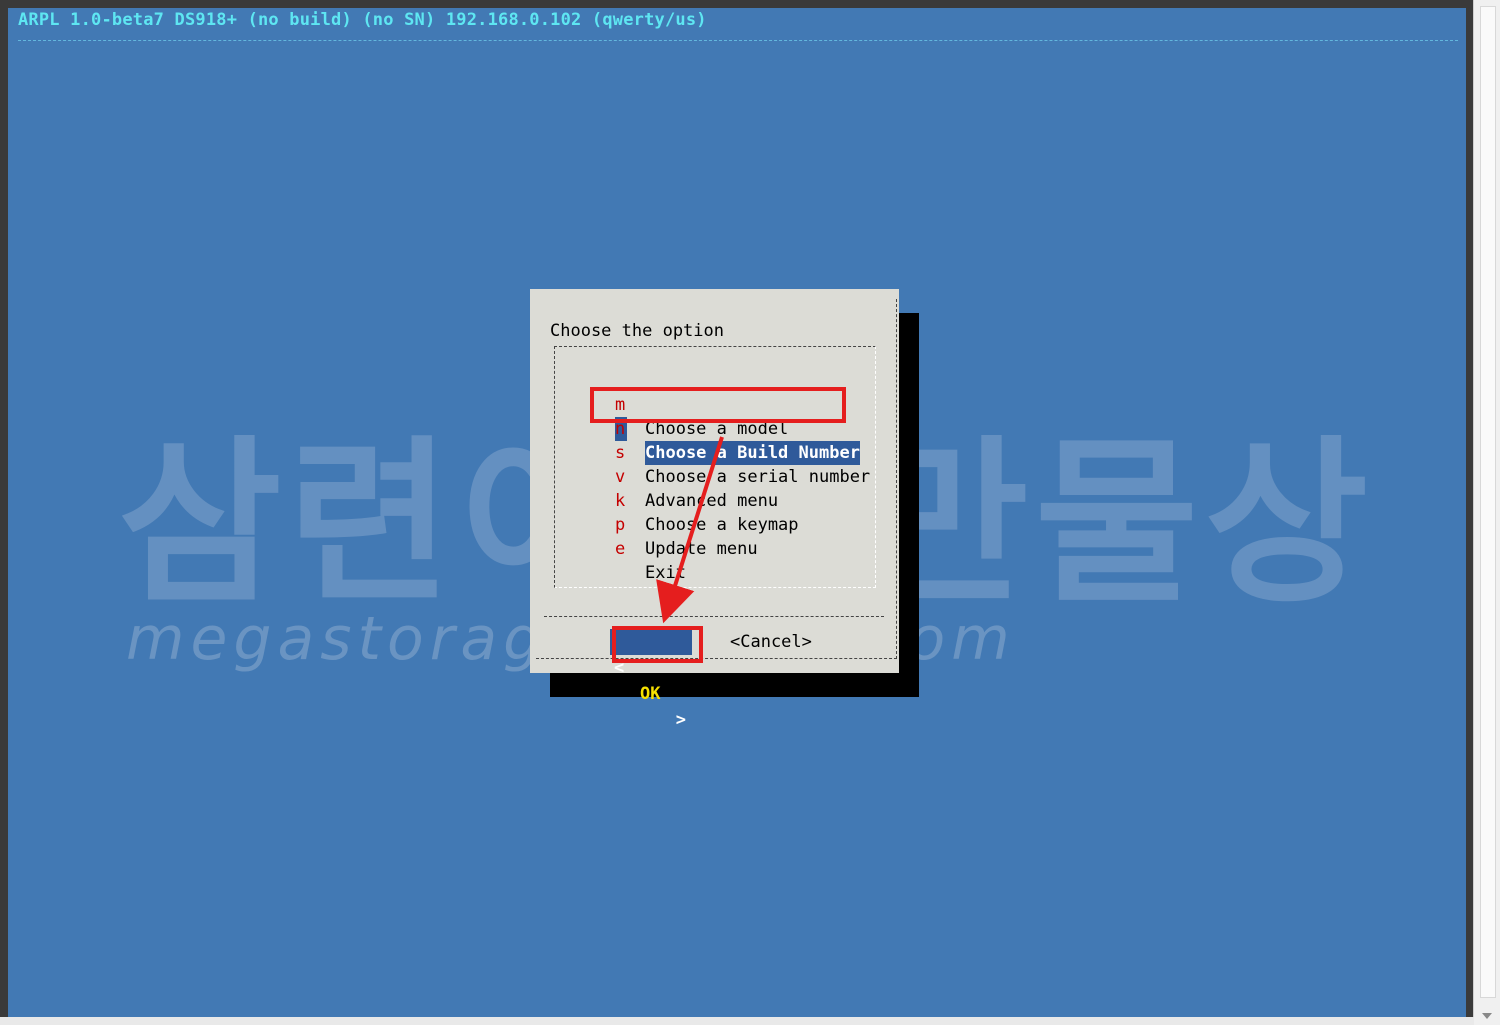 This screenshot has width=1500, height=1025. I want to click on arrow-line, so click(690, 530).